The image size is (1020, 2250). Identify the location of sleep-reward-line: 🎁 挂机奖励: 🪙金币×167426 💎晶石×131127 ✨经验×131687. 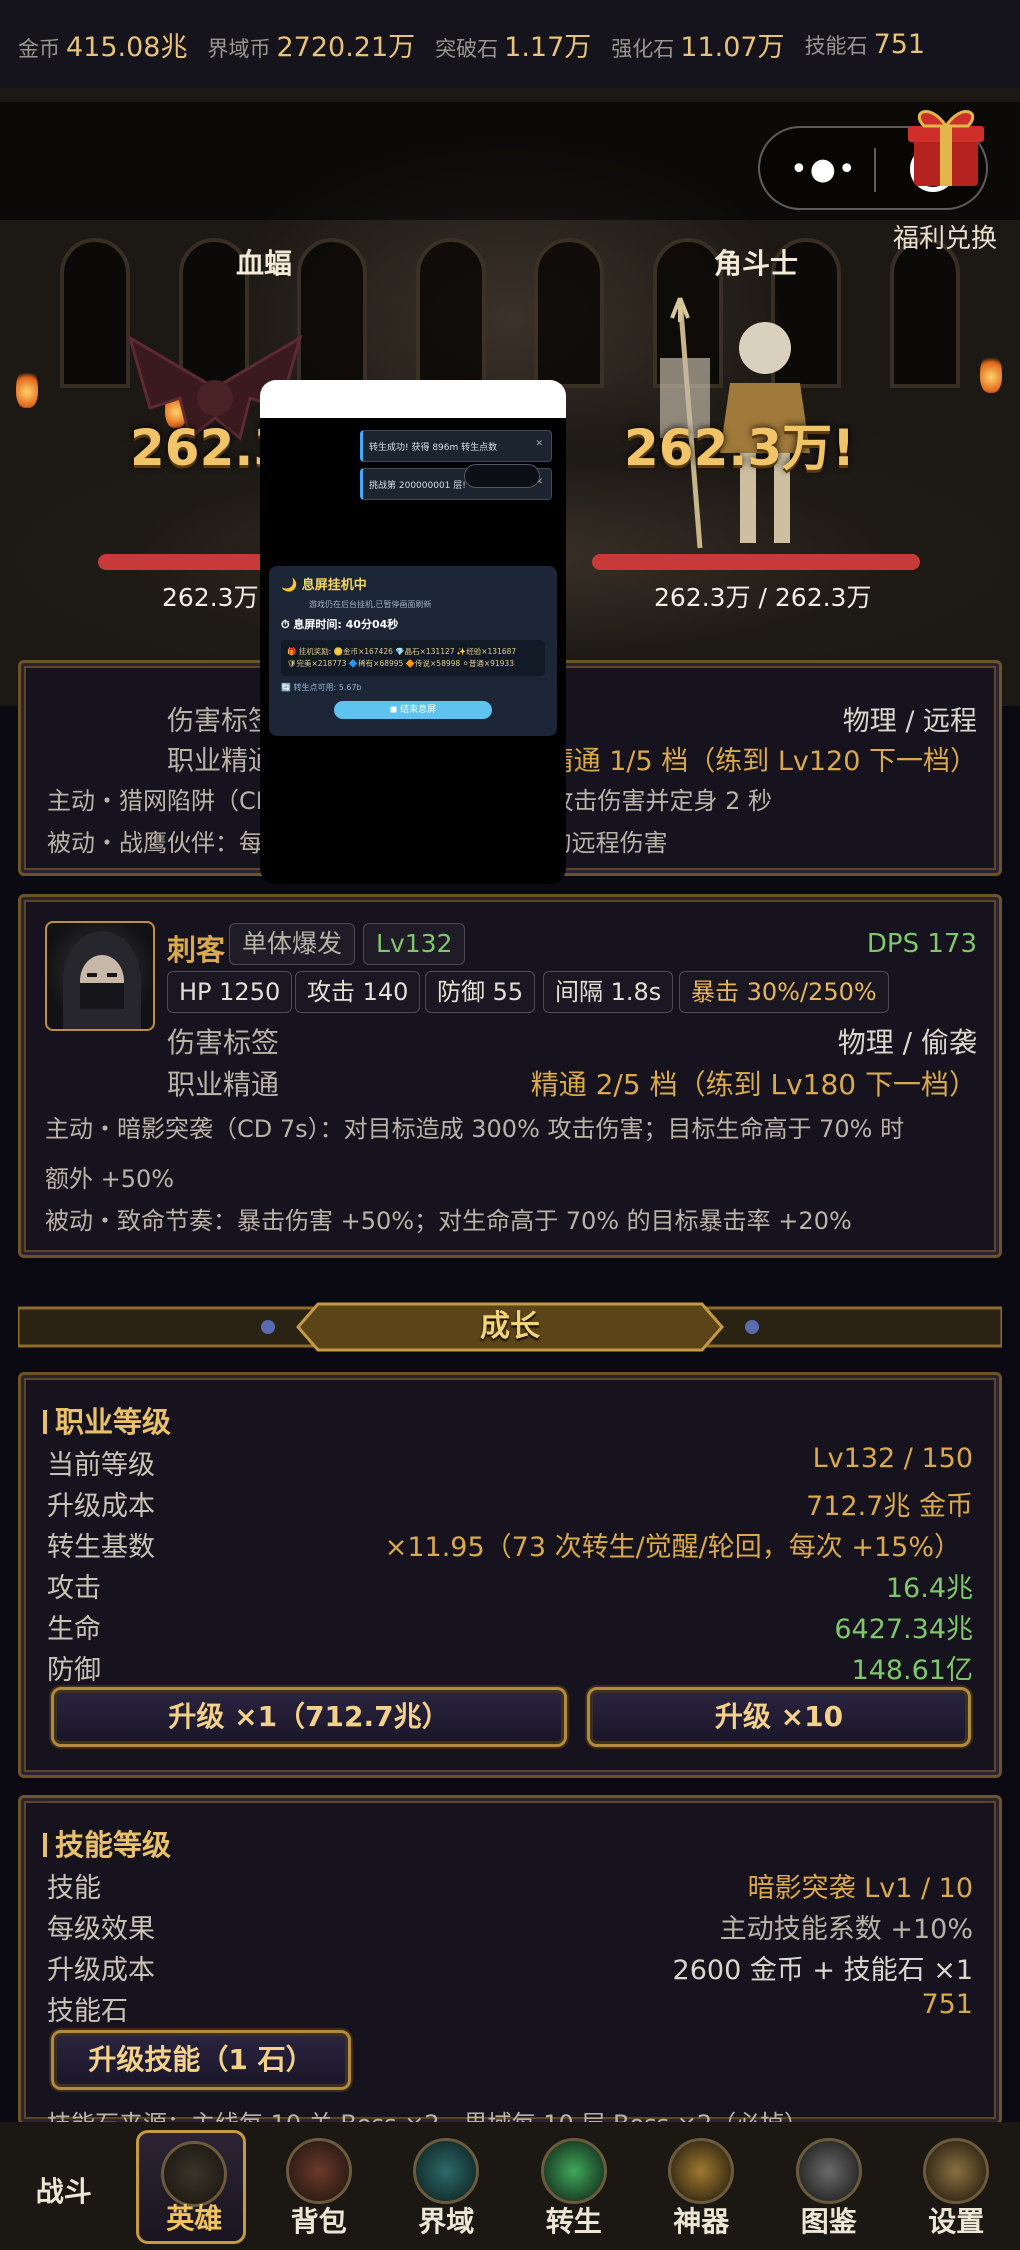
(402, 651).